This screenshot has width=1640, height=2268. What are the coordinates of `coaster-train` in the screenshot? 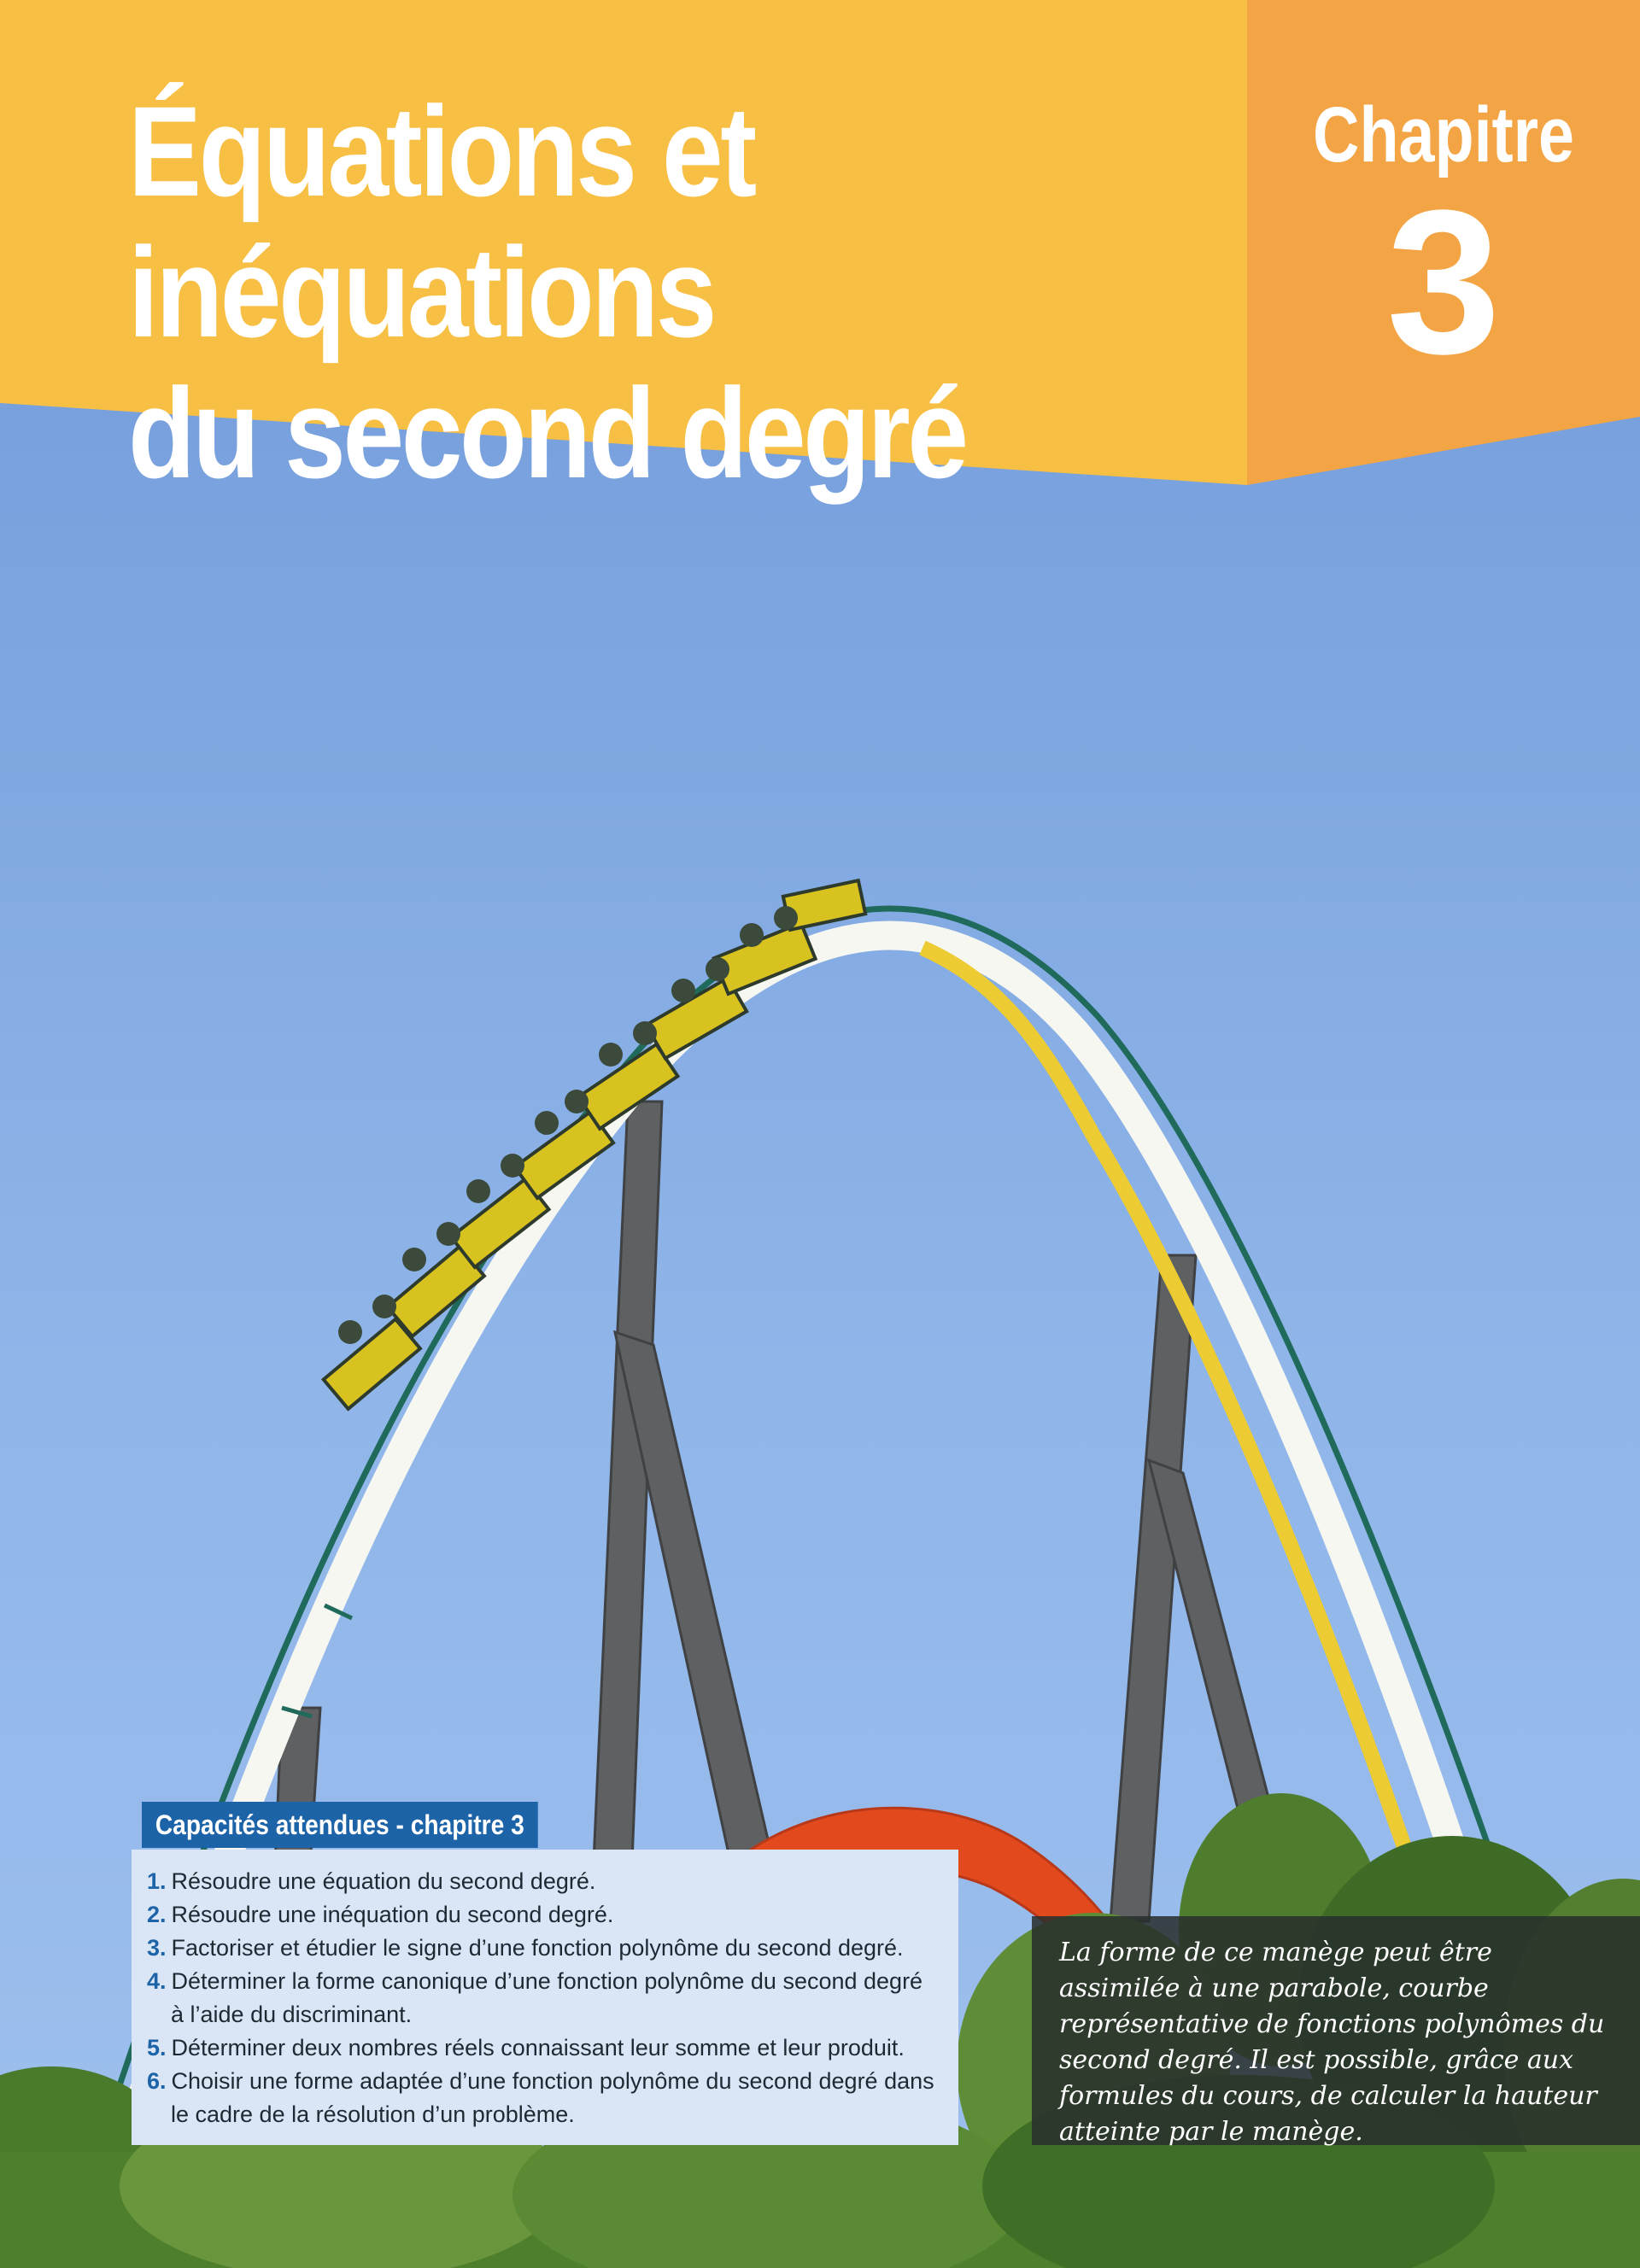 It's located at (594, 1145).